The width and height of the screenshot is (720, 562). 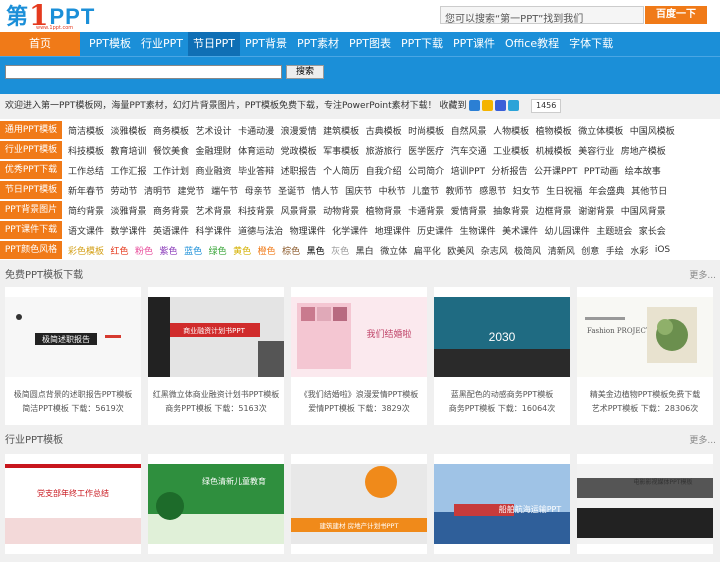 I want to click on category-link: 美术课件, so click(x=520, y=230).